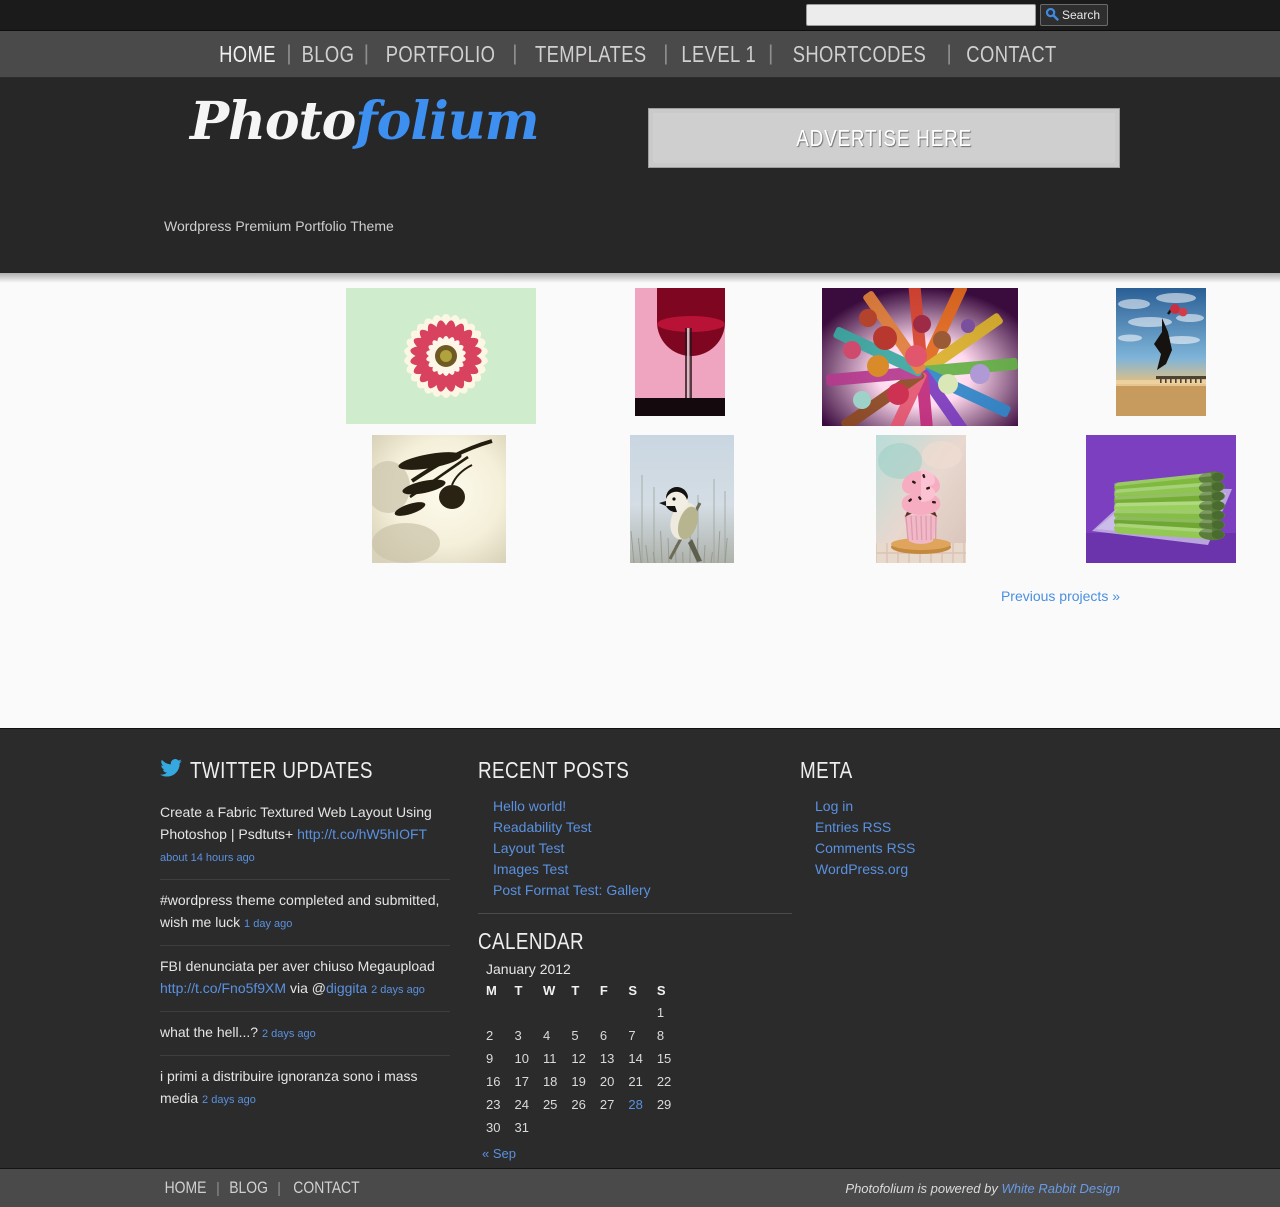 The height and width of the screenshot is (1207, 1280). What do you see at coordinates (524, 1104) in the screenshot?
I see `calendar-day-24: 24` at bounding box center [524, 1104].